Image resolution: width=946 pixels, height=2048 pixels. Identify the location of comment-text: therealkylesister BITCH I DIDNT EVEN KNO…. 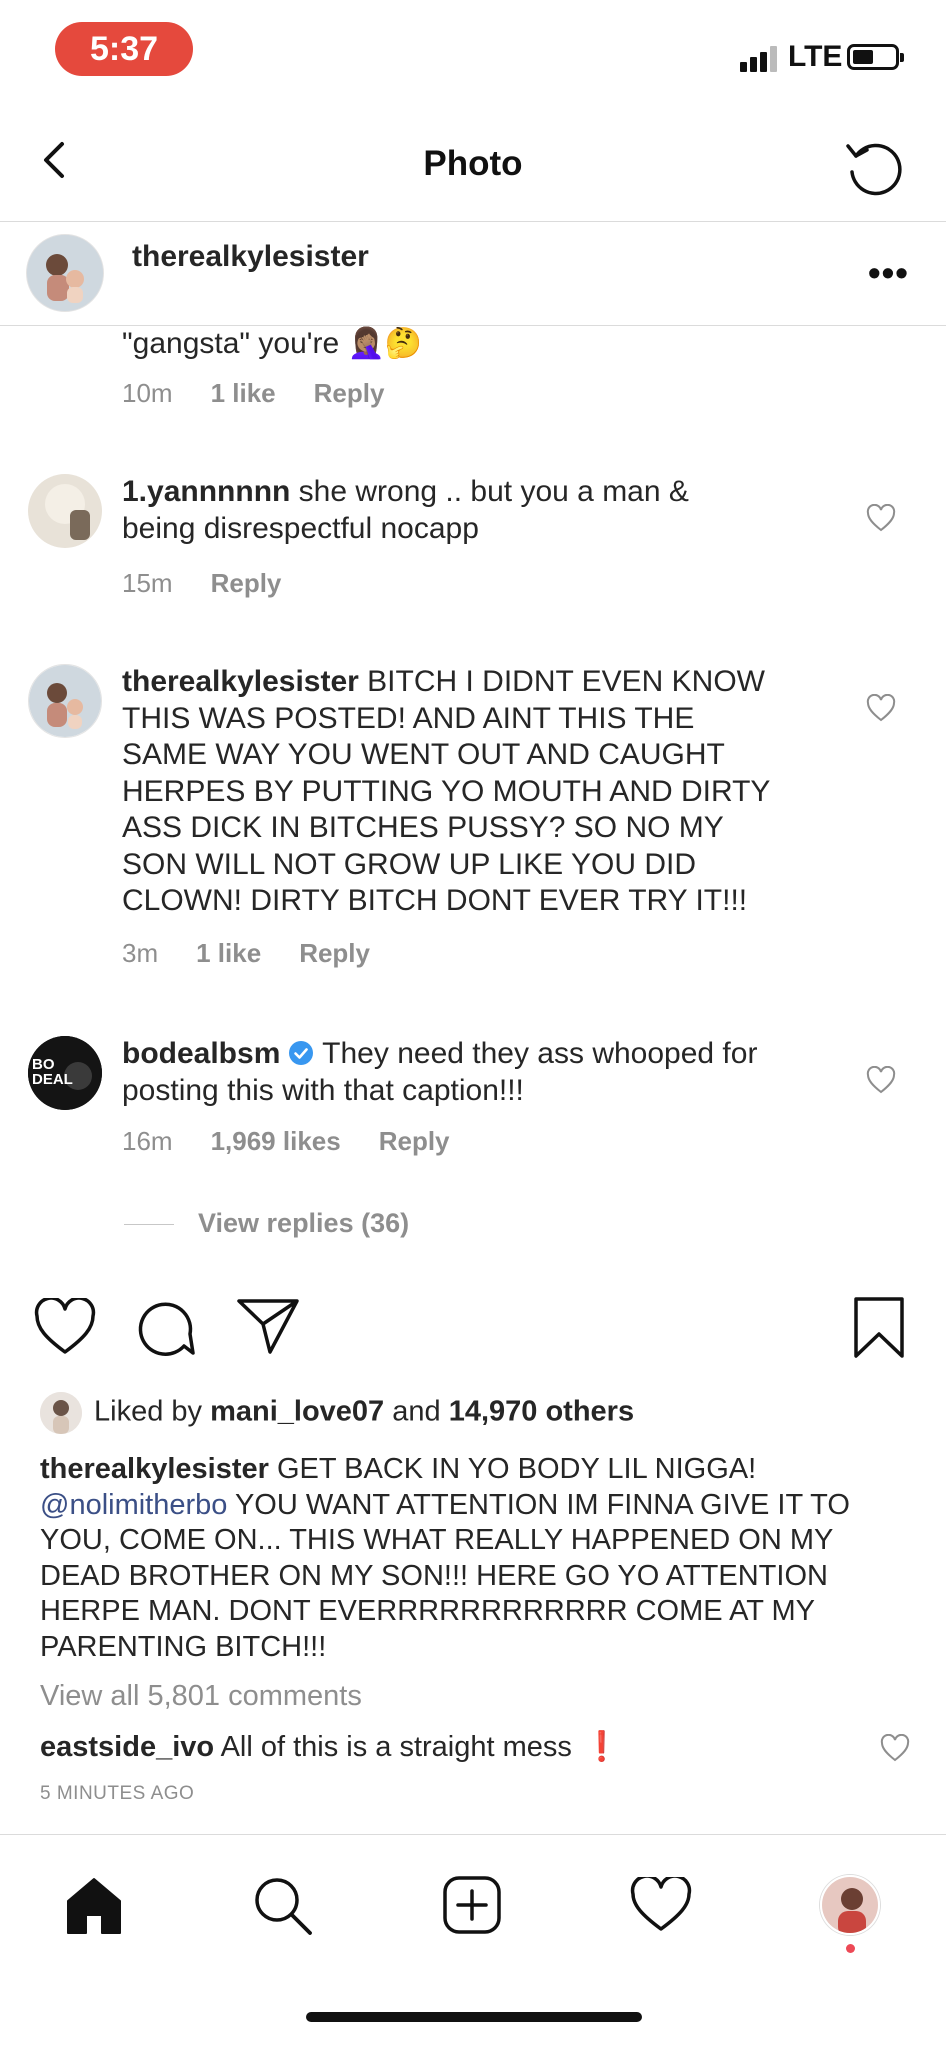
(446, 791).